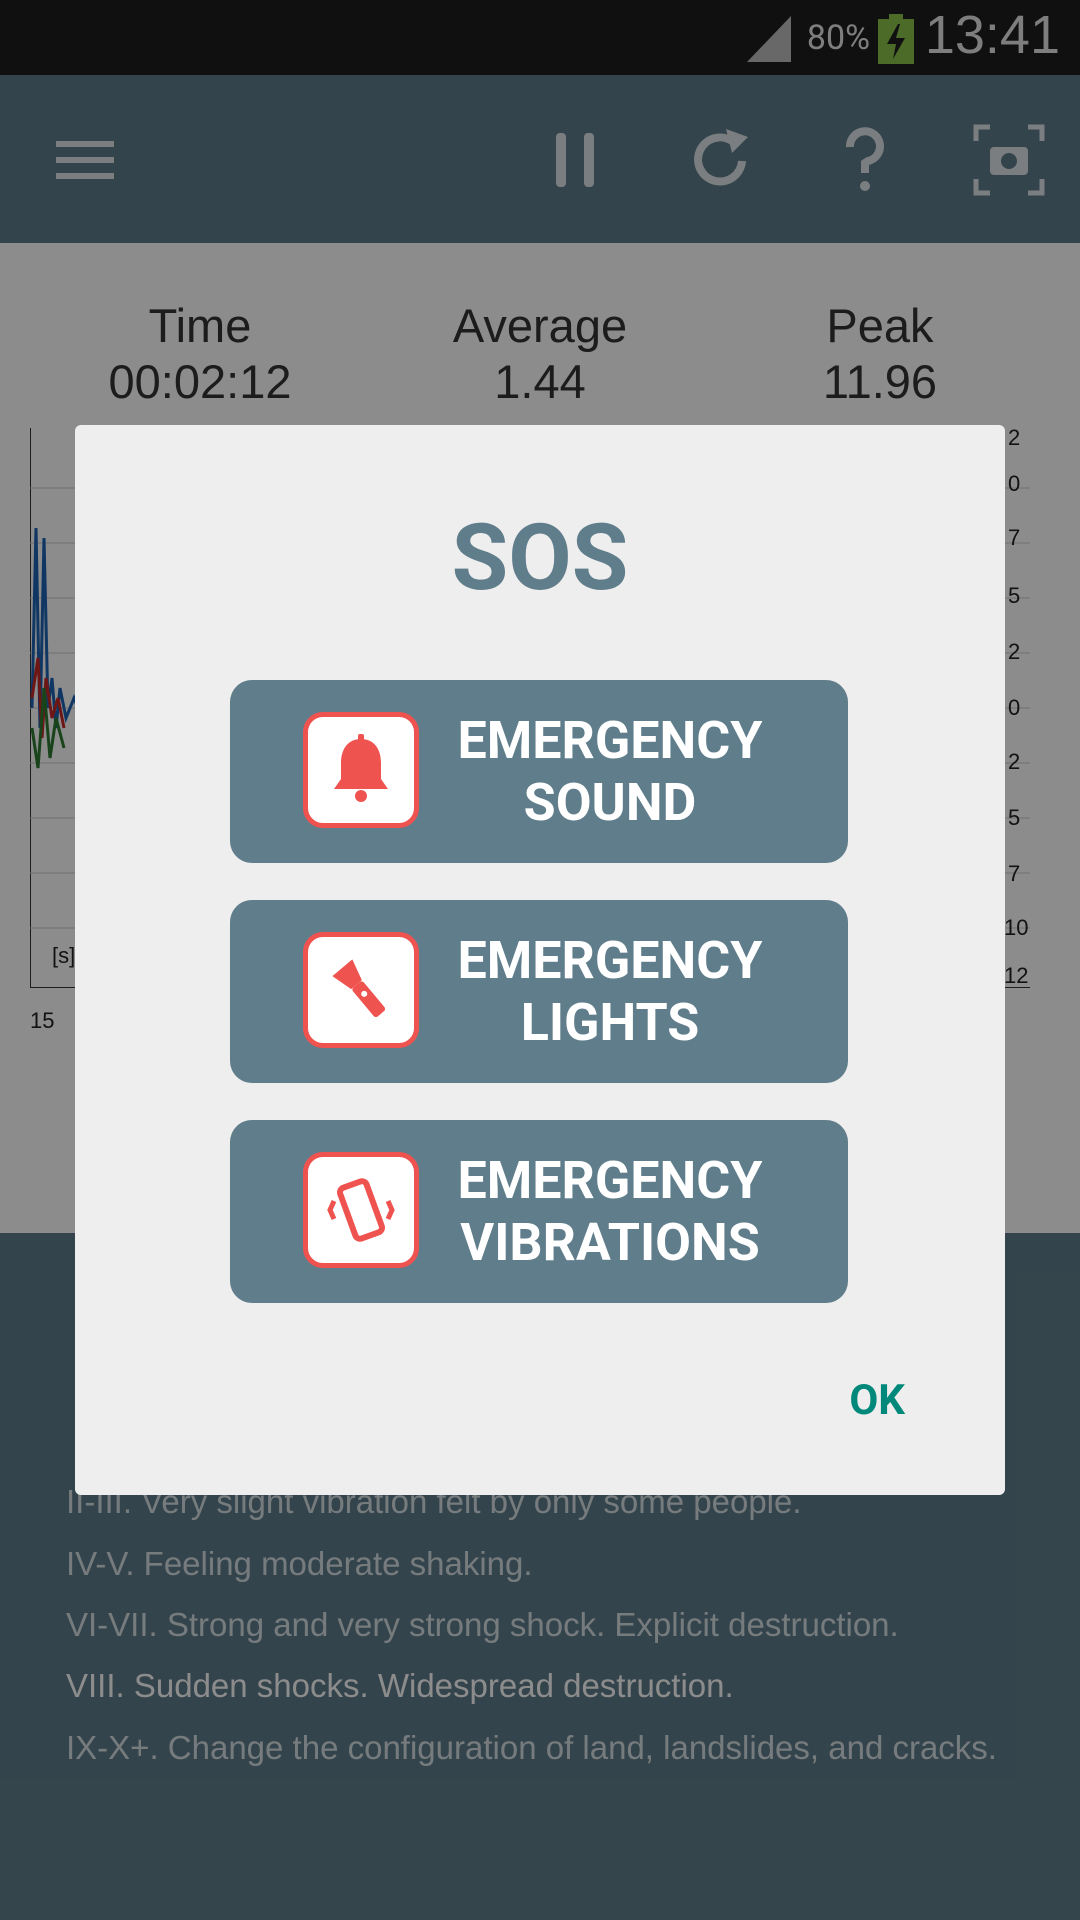  I want to click on emergency-lights-button: EMERGENCY LIGHTS, so click(539, 991).